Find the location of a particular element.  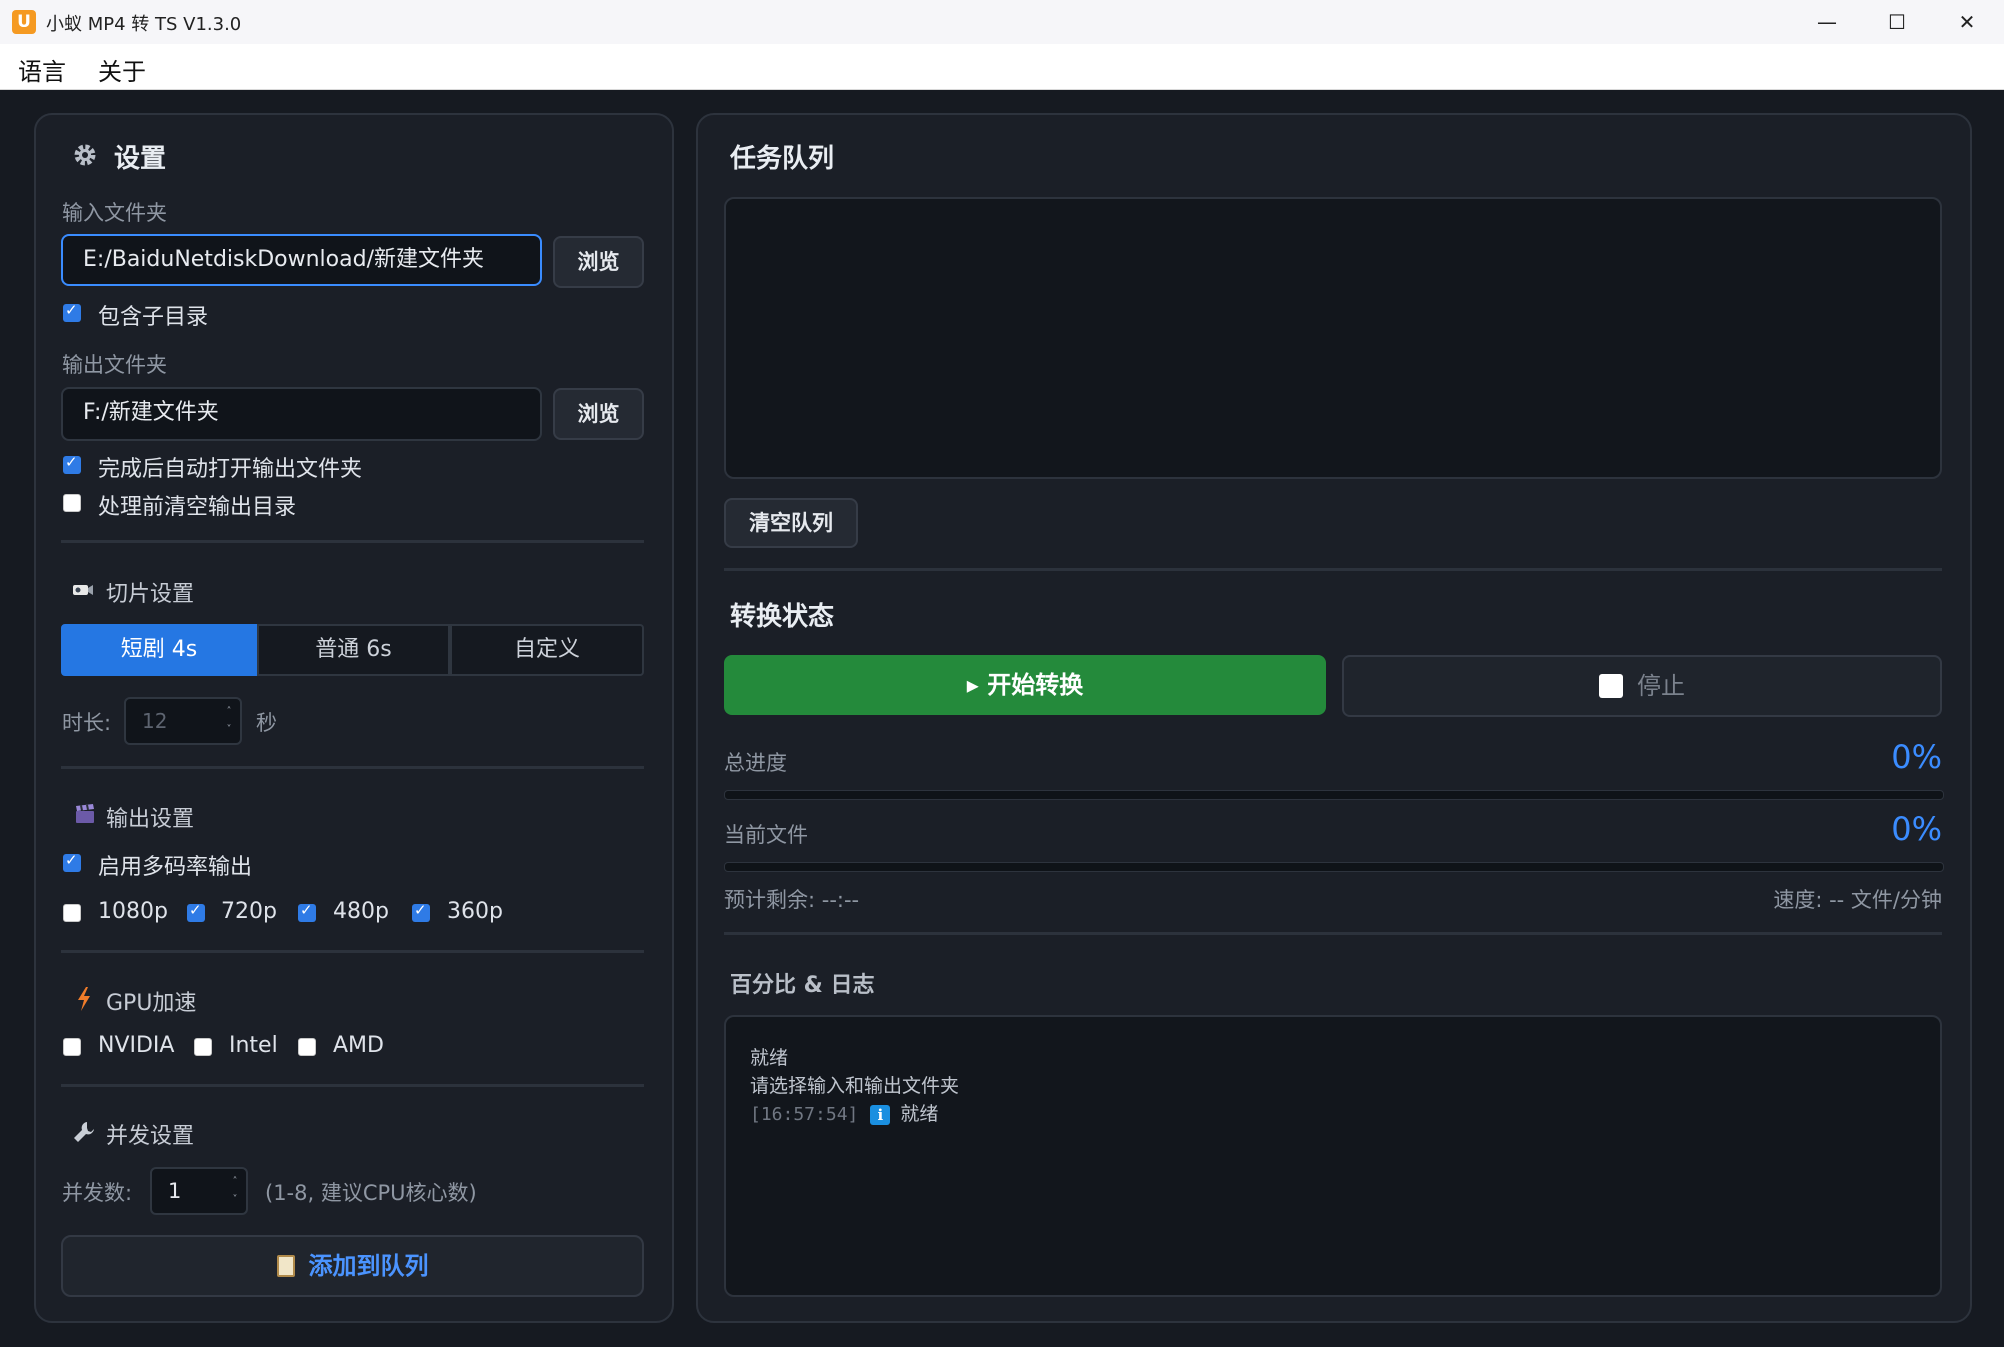

settings-title: 设置 is located at coordinates (140, 159).